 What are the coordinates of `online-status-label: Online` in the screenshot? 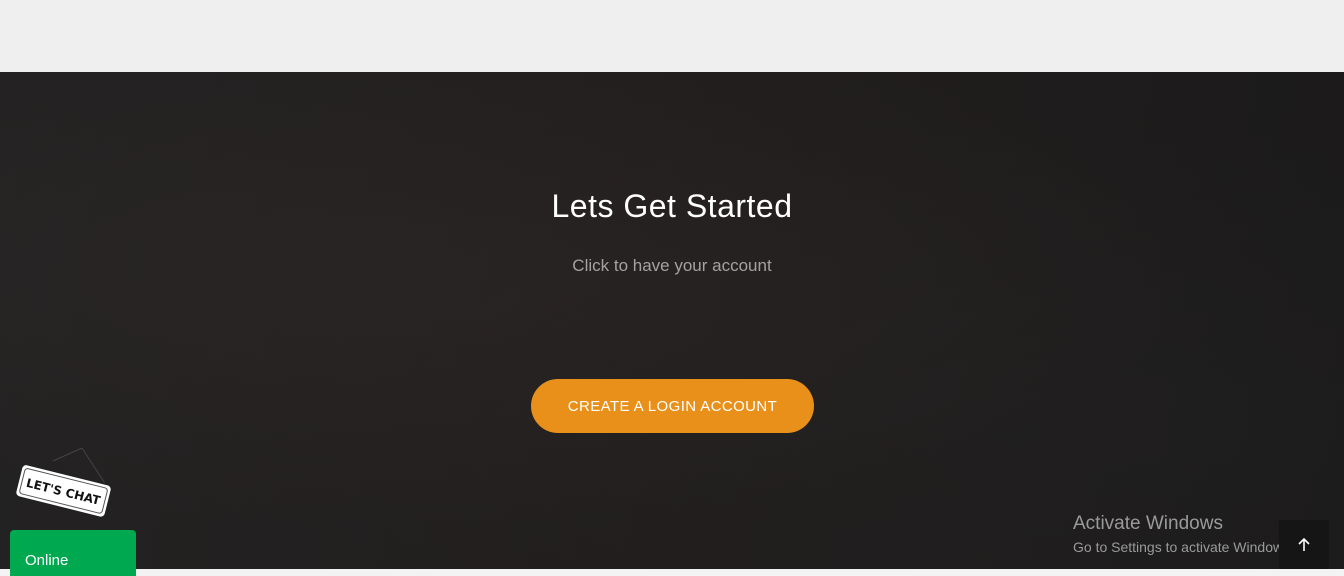 It's located at (47, 560).